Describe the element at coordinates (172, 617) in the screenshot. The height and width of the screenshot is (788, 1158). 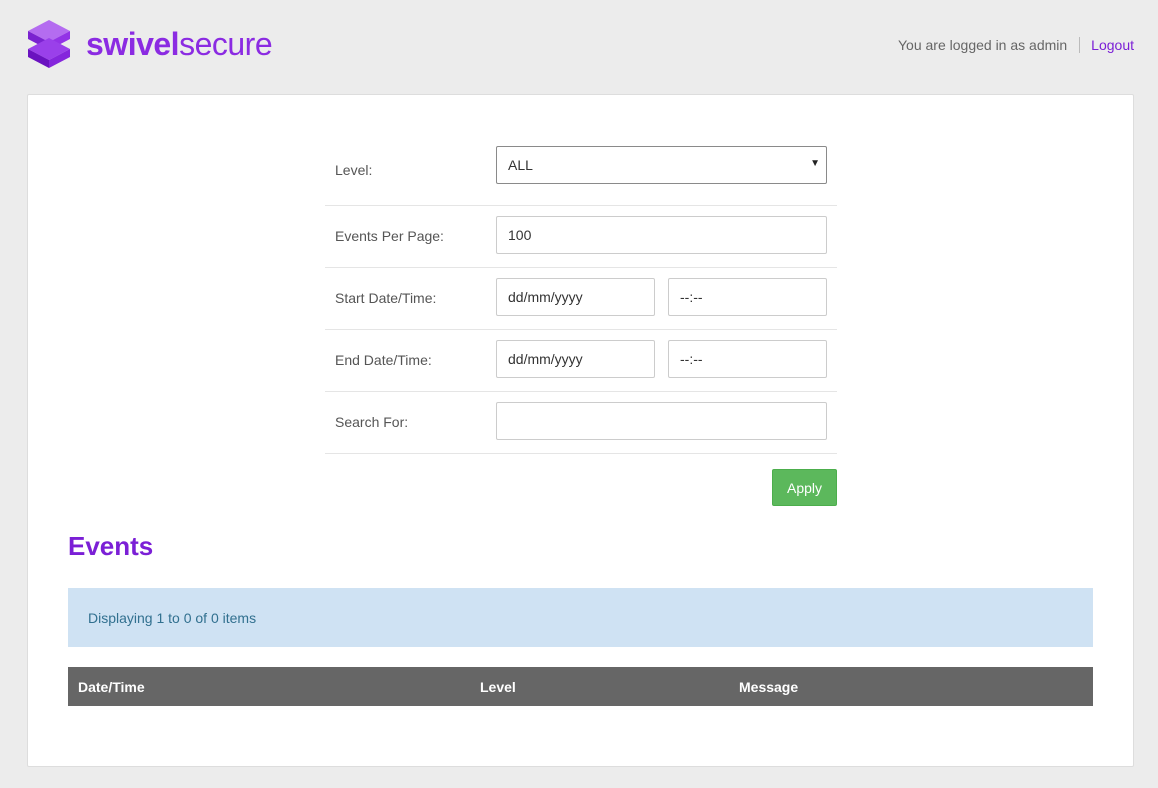
I see `pagination-info-text: Displaying 1 to 0 of 0 items` at that location.